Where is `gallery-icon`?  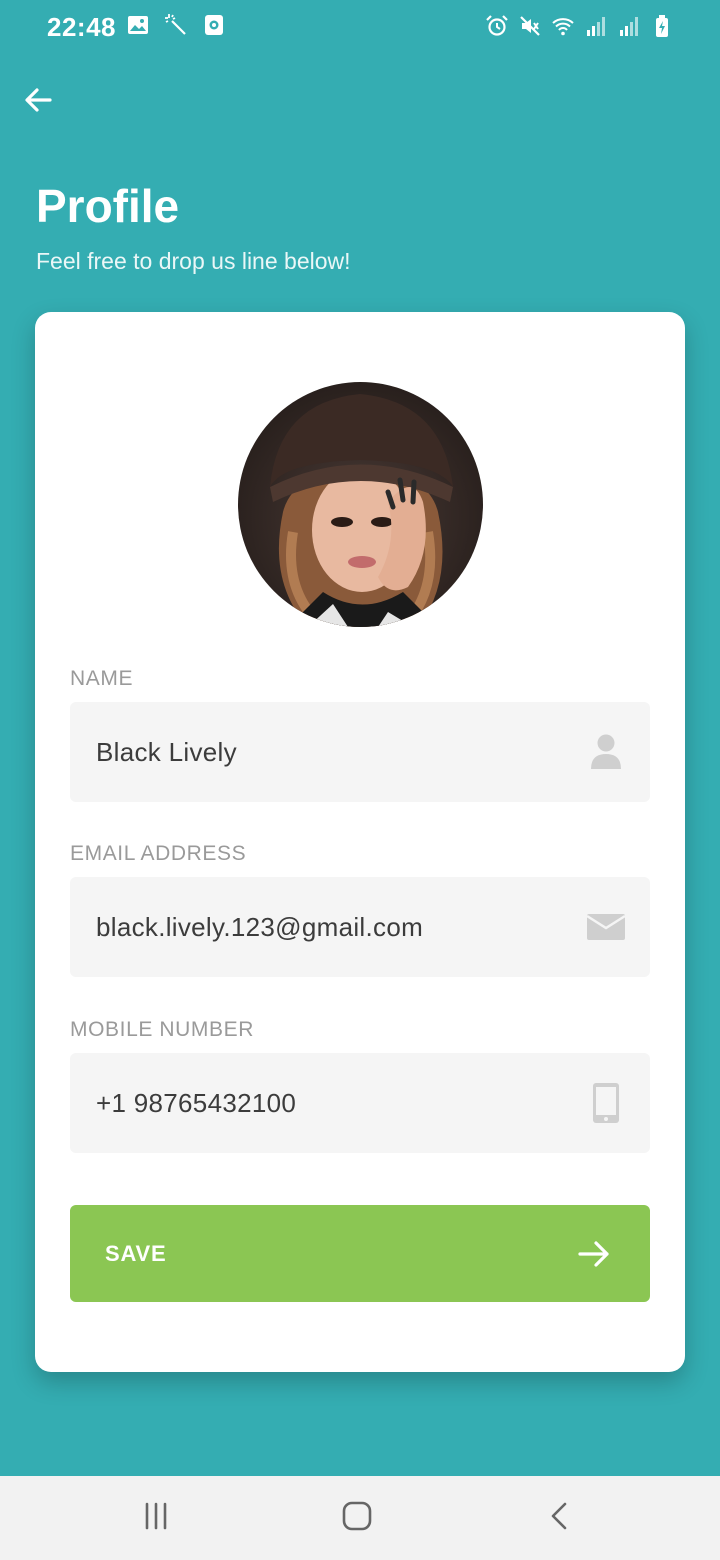
gallery-icon is located at coordinates (138, 25).